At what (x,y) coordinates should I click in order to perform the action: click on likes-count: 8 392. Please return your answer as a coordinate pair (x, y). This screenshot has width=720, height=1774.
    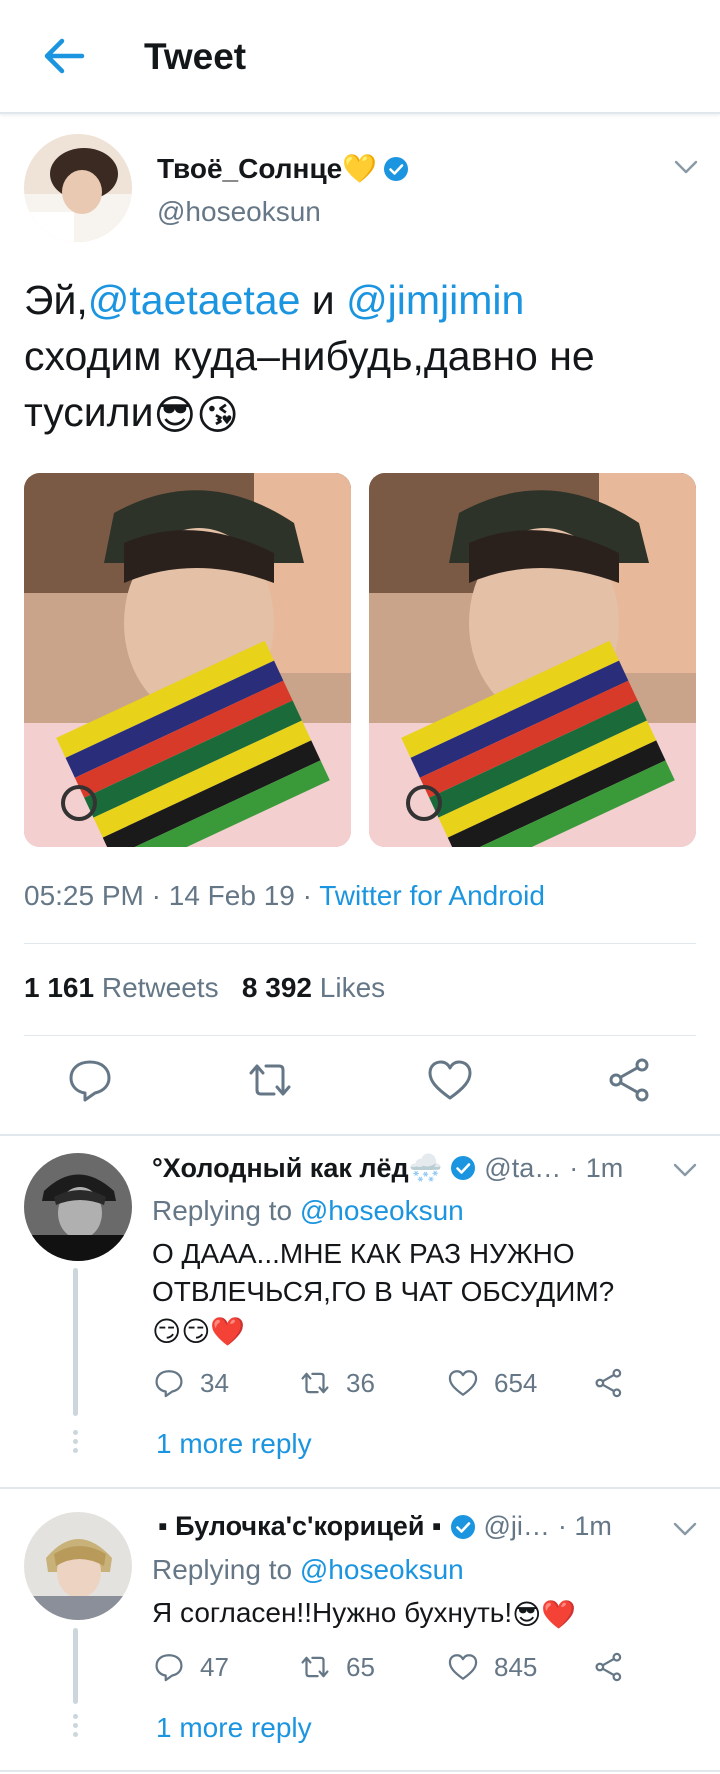
    Looking at the image, I should click on (277, 987).